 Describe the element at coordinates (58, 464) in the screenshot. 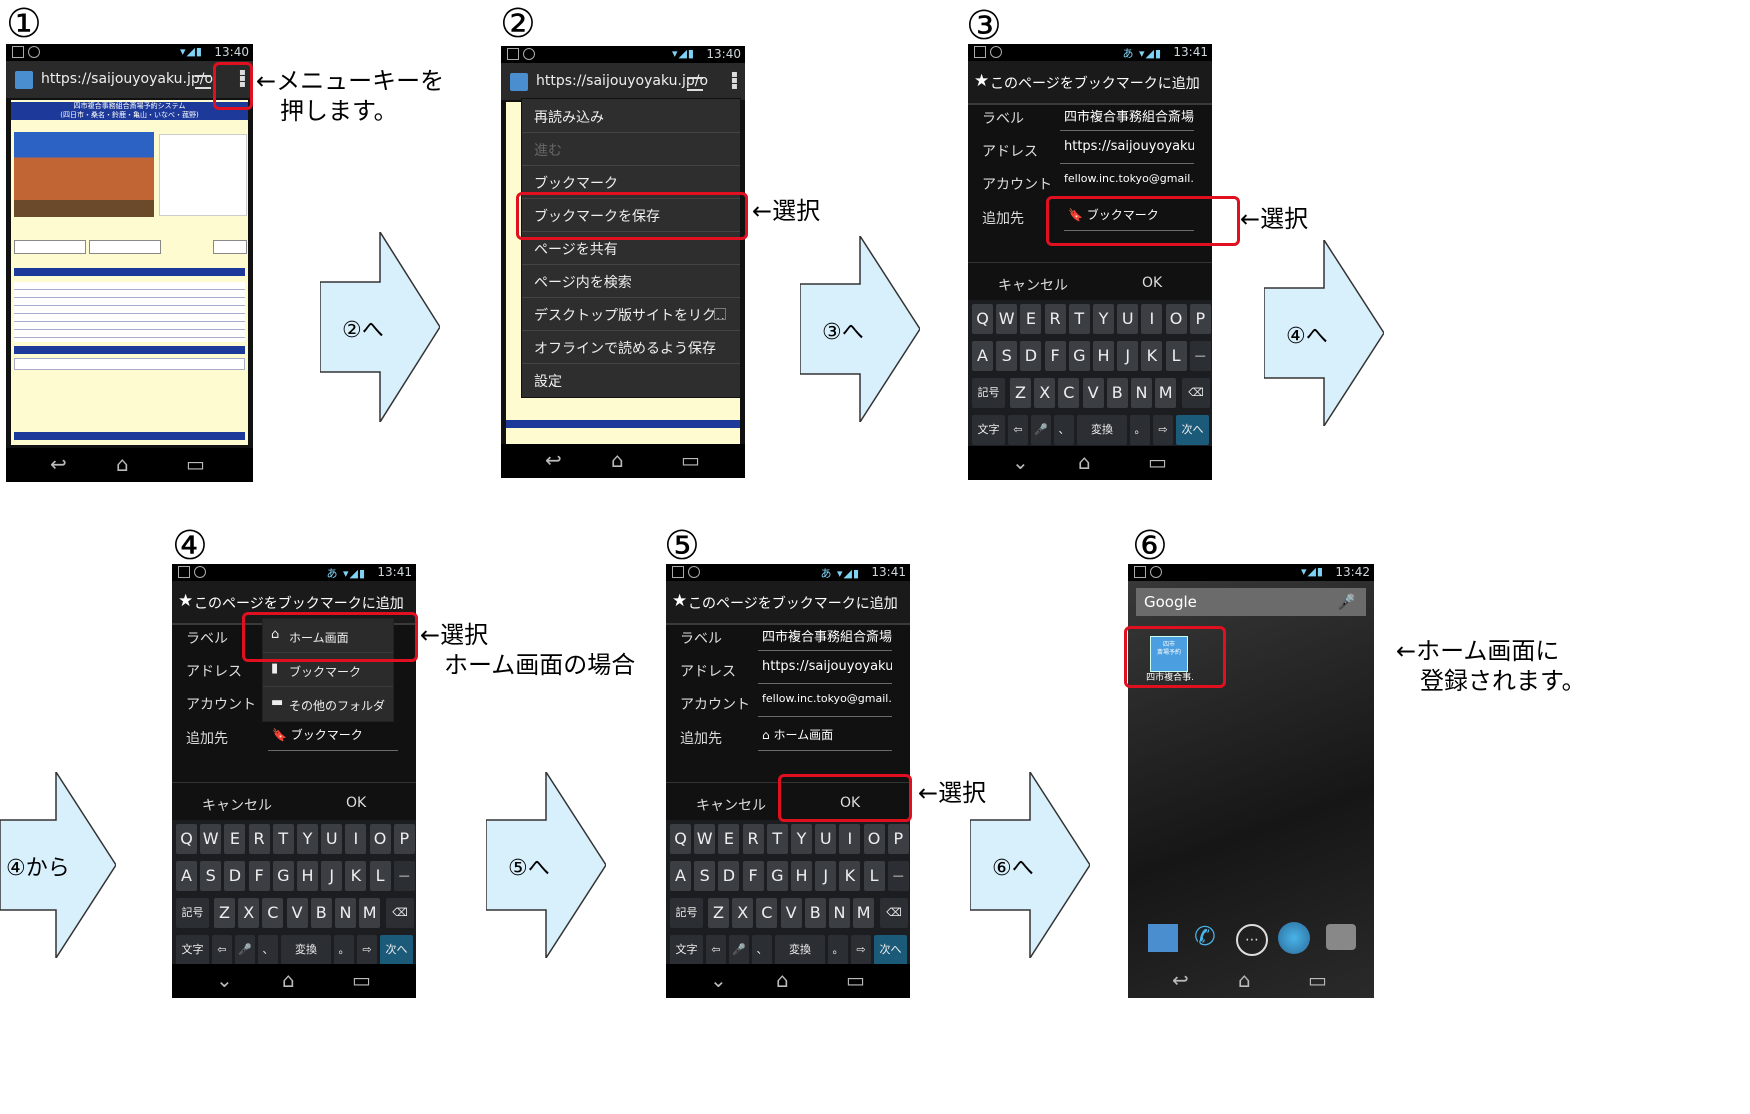

I see `back-icon: ↩` at that location.